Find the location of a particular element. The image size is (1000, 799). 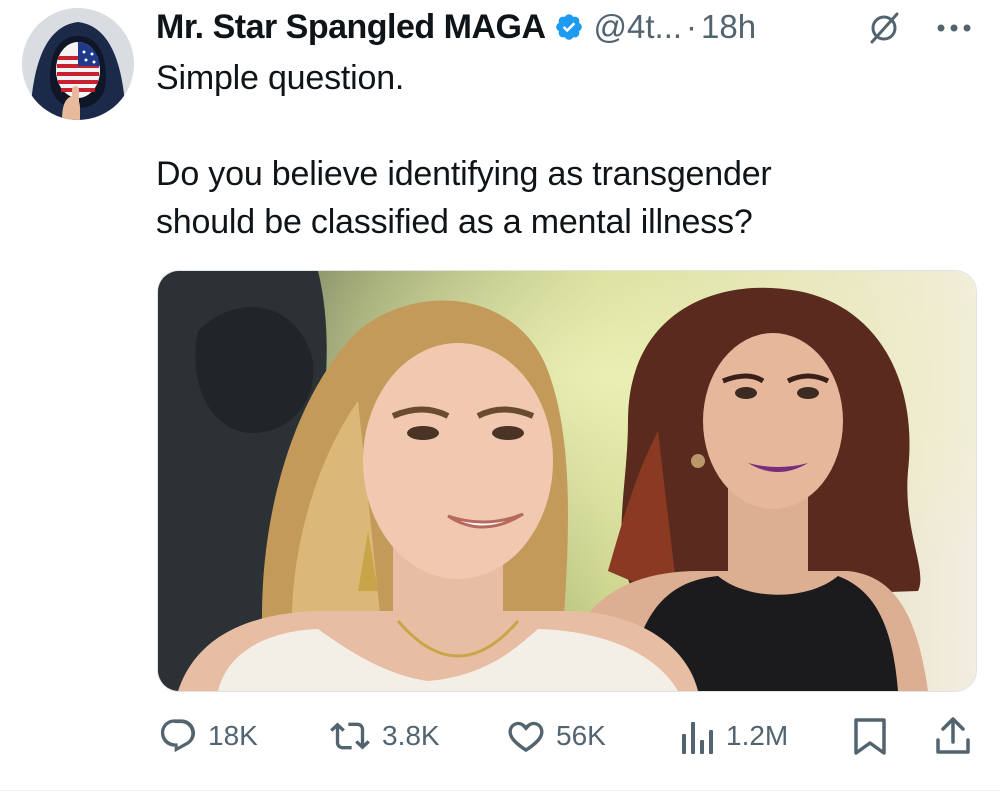

reply-bubble-icon is located at coordinates (178, 736).